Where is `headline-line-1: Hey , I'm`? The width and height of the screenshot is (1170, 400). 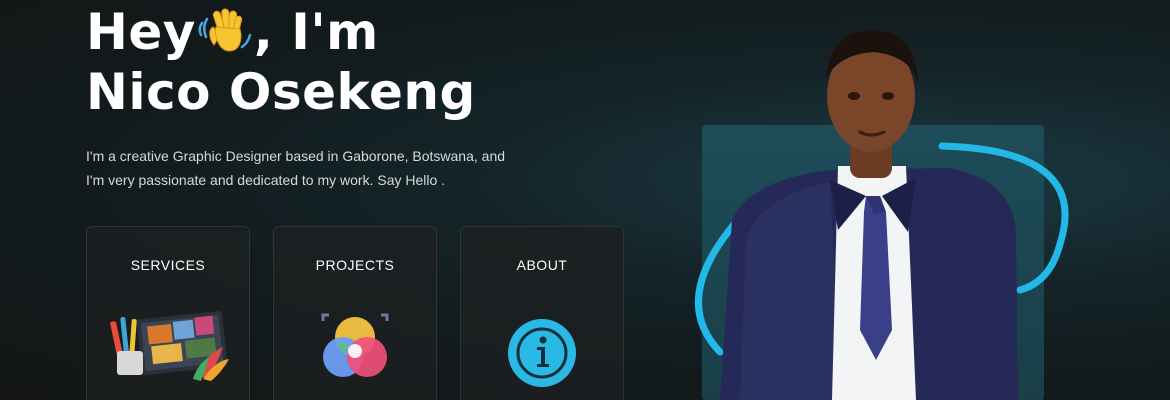
headline-line-1: Hey , I'm is located at coordinates (366, 32).